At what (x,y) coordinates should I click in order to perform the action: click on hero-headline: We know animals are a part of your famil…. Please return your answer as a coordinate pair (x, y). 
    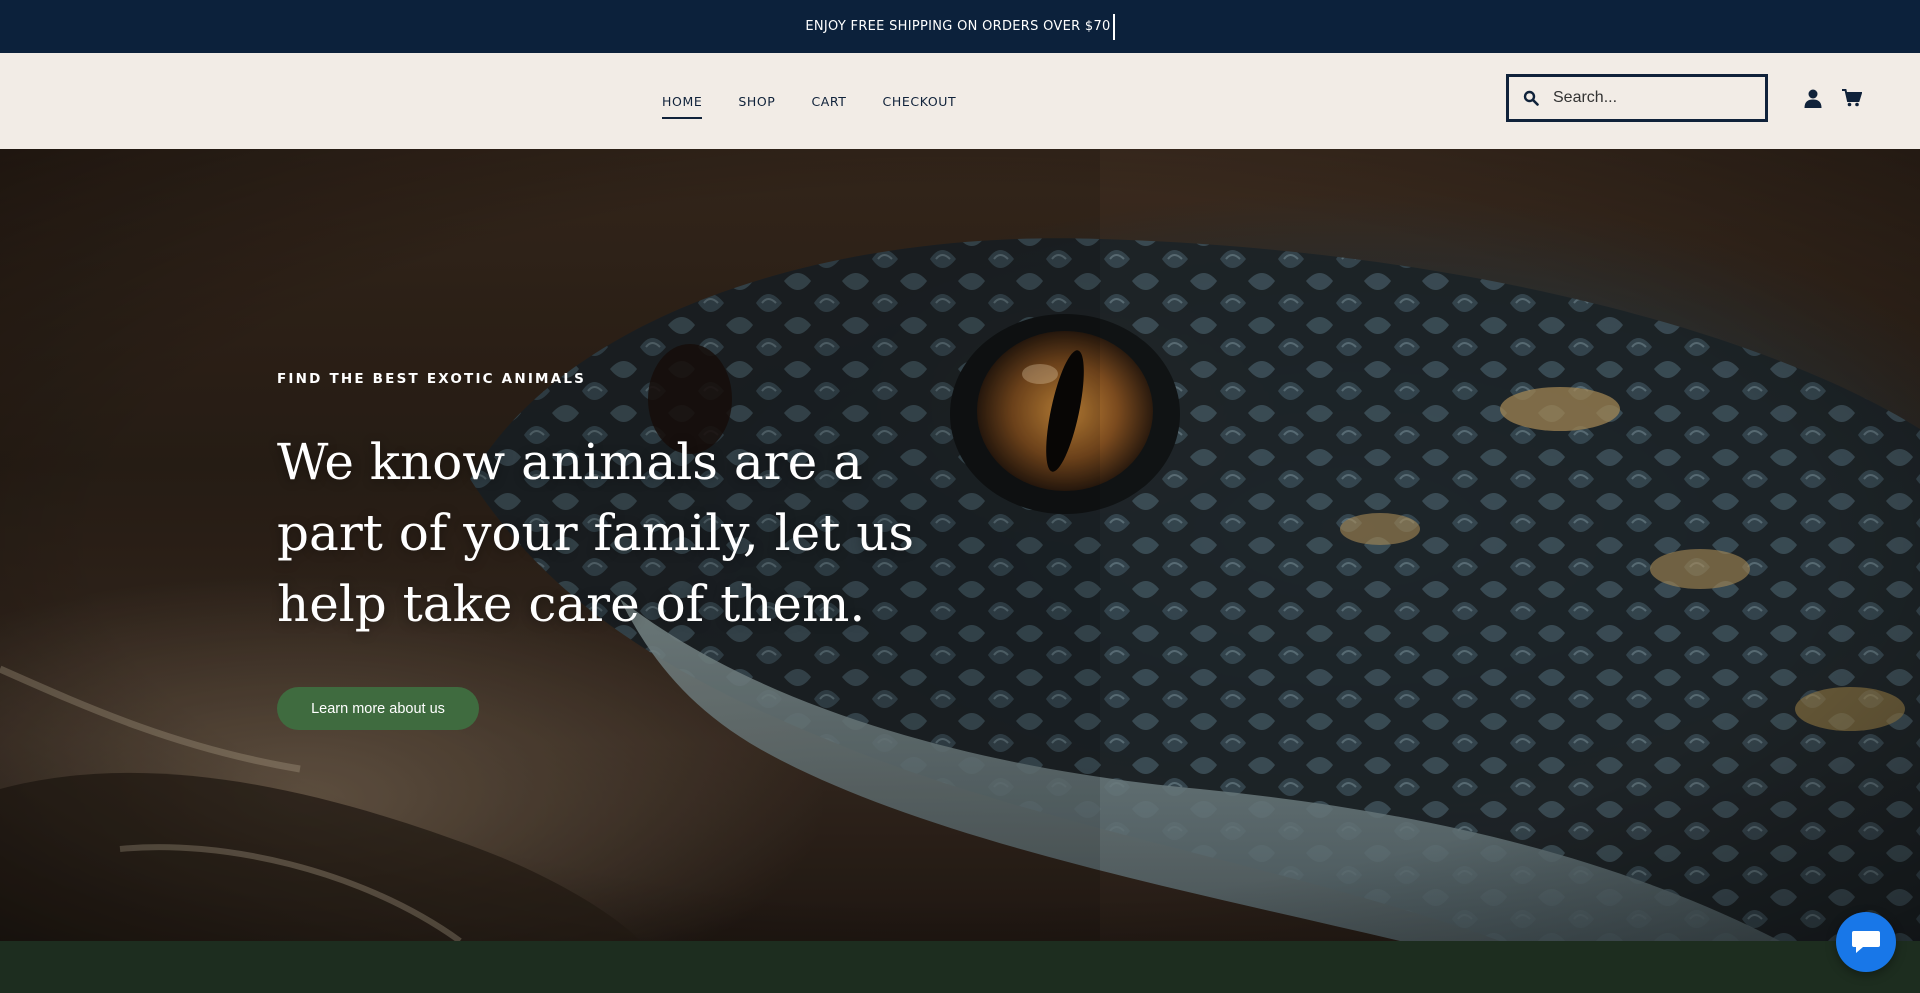
    Looking at the image, I should click on (596, 533).